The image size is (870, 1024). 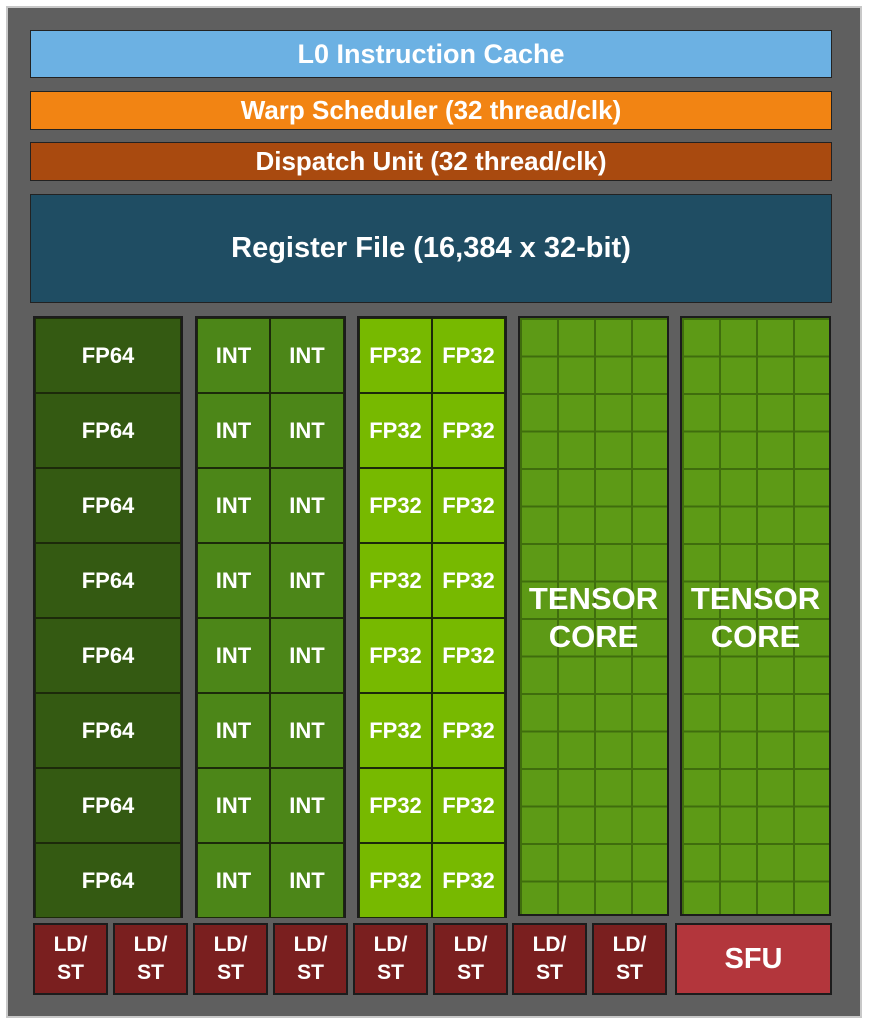 What do you see at coordinates (468, 805) in the screenshot?
I see `fp32-unit-r7-c2: FP32` at bounding box center [468, 805].